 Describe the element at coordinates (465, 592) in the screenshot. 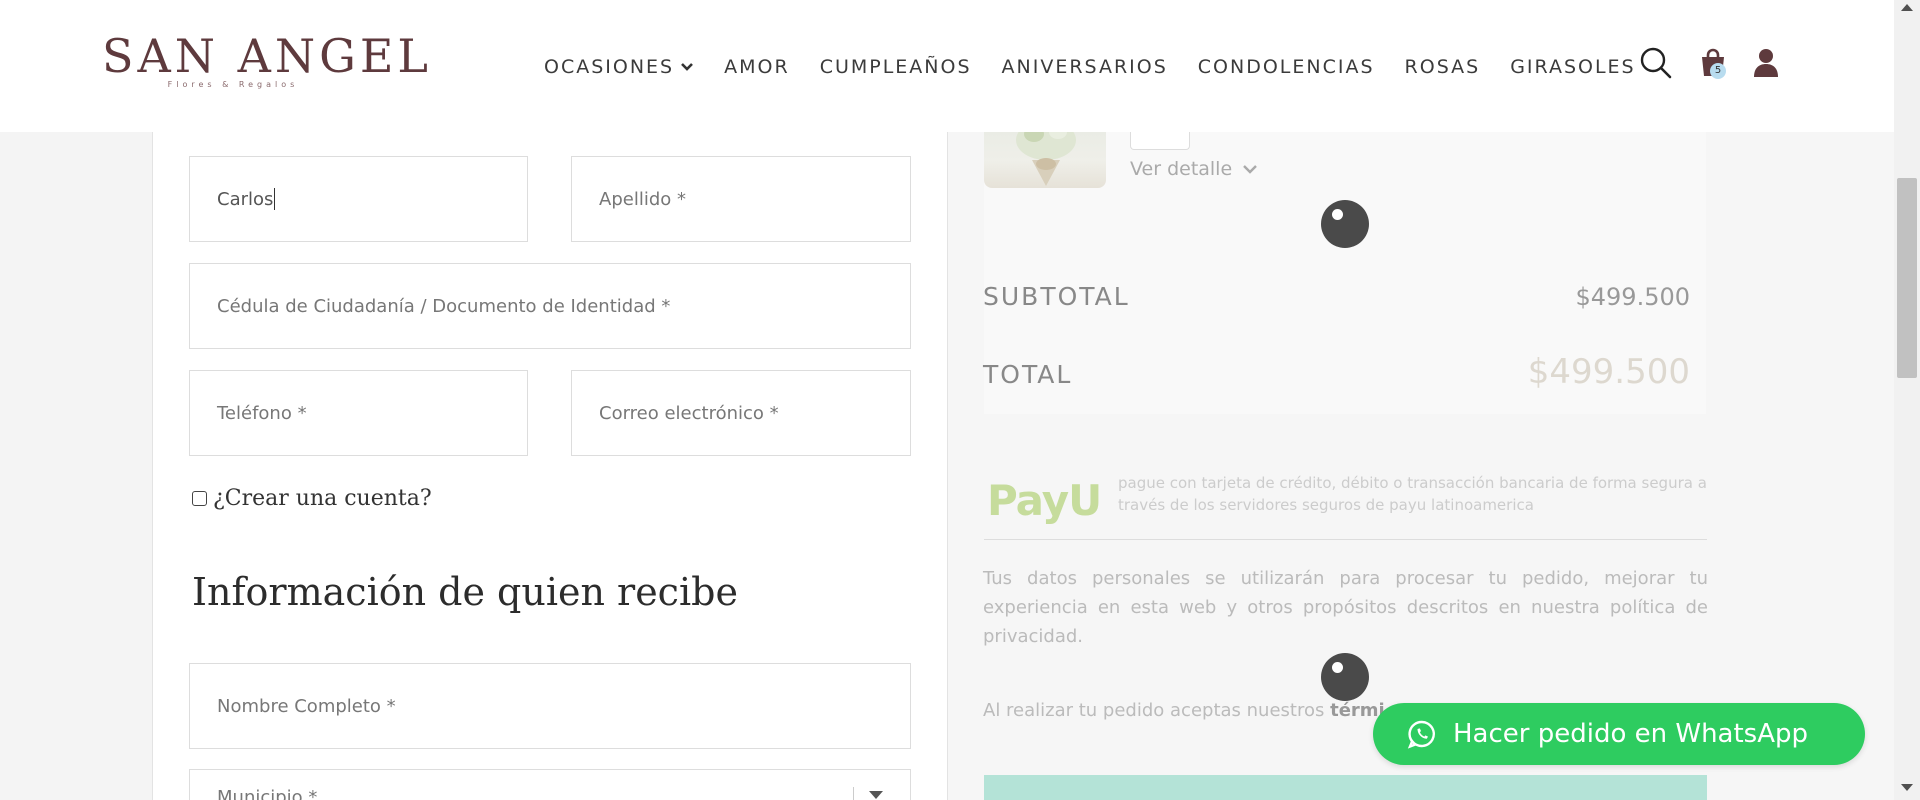

I see `recipient-section-title: Información de quien recibe` at that location.